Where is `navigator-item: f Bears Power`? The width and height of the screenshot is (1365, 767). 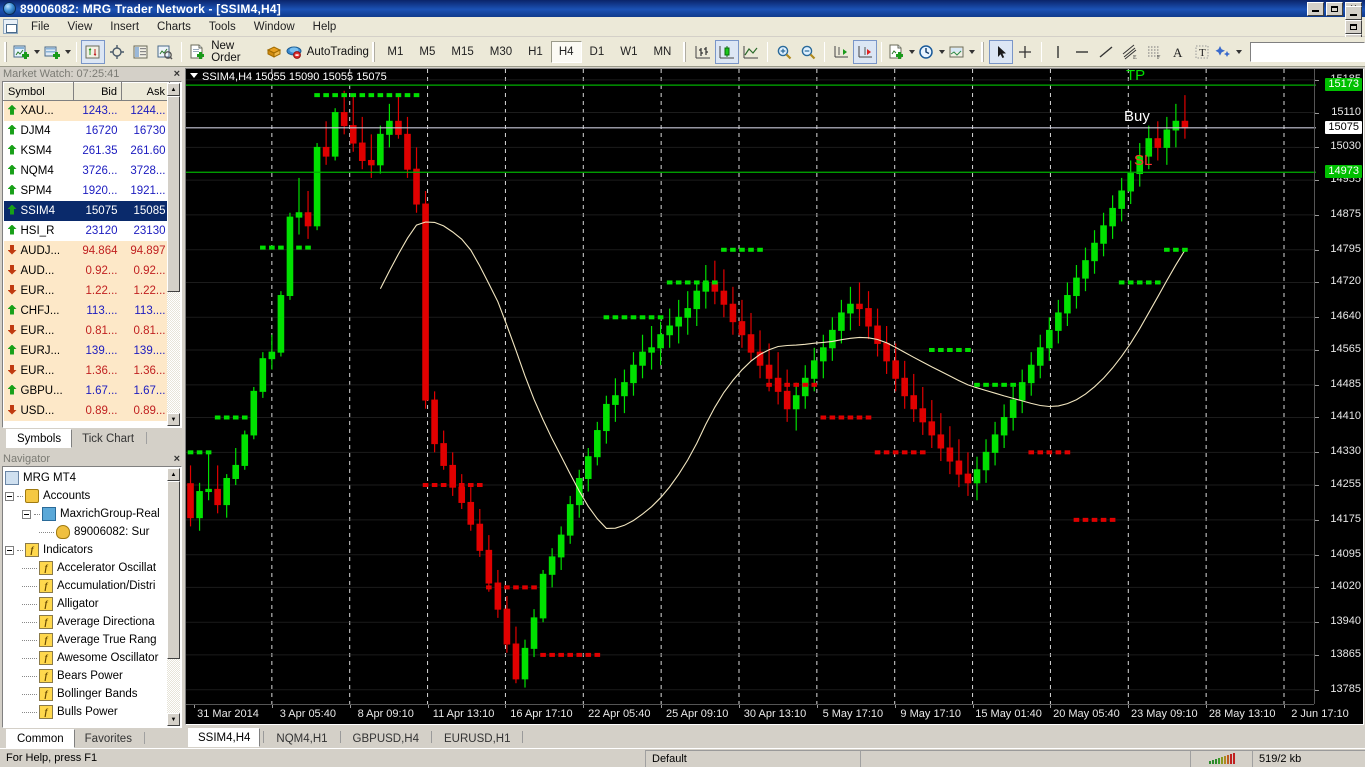
navigator-item: f Bears Power is located at coordinates (93, 676).